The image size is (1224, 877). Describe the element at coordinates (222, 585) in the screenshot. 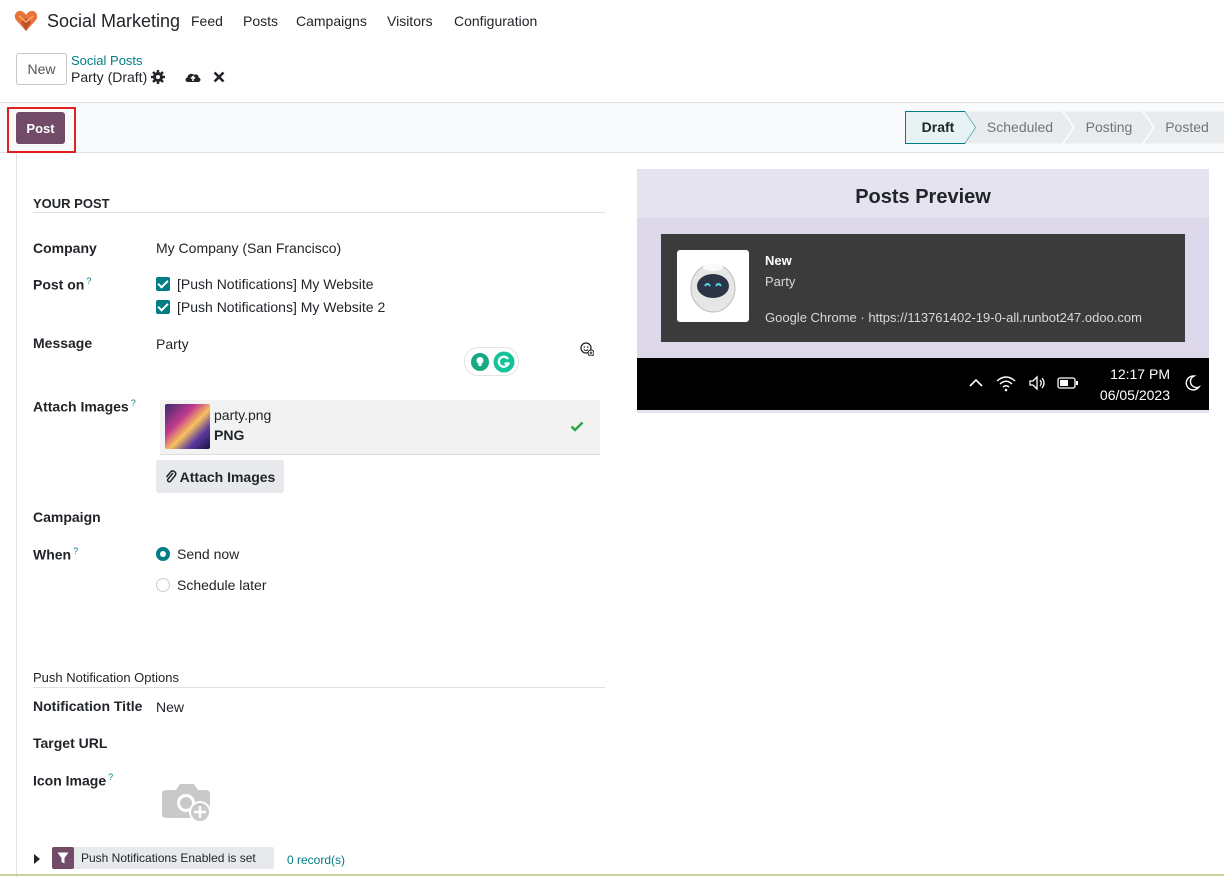

I see `schedule-later-label: Schedule later` at that location.